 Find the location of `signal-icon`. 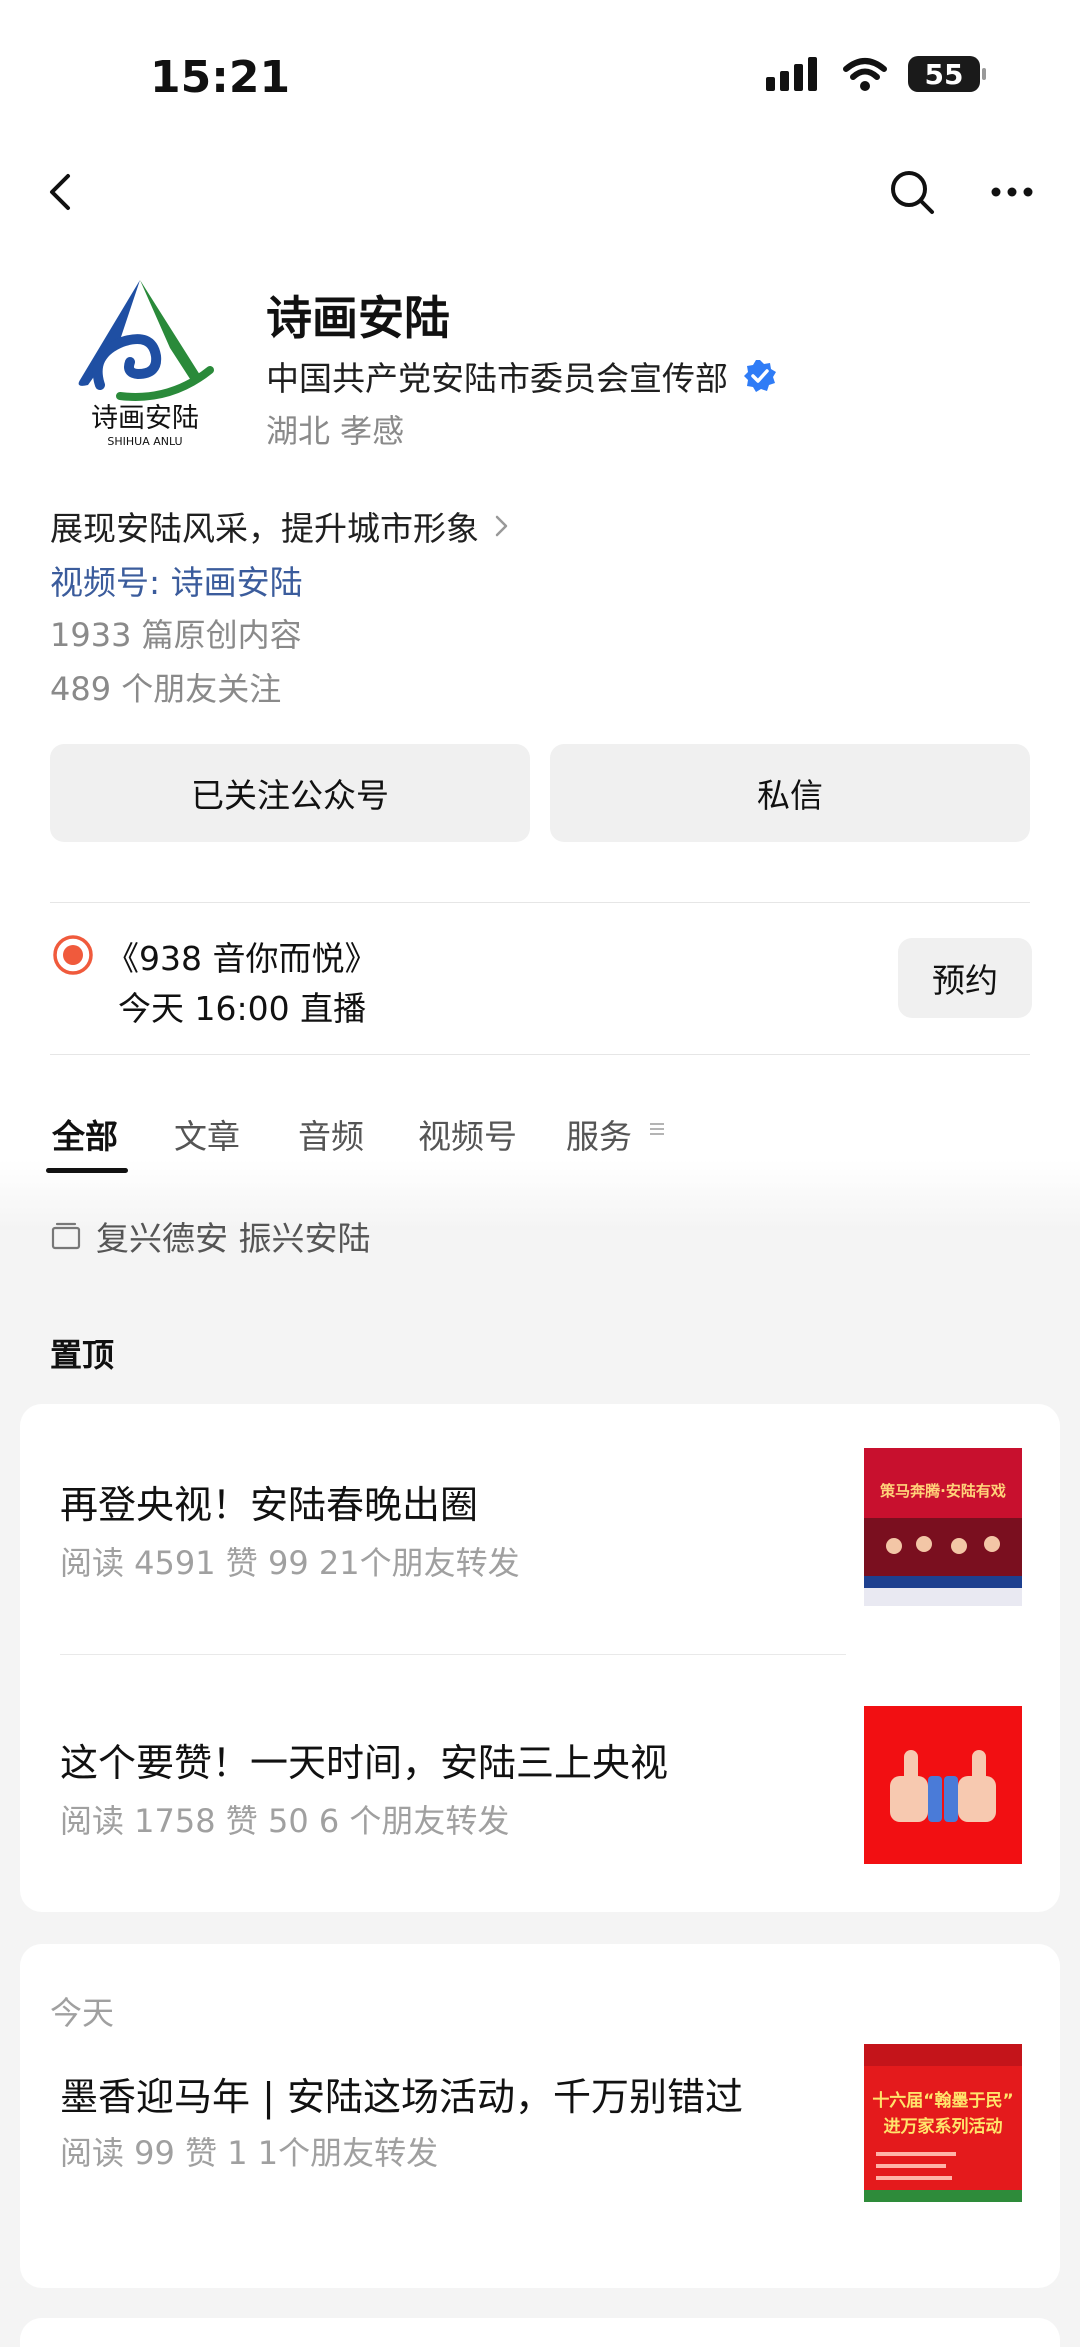

signal-icon is located at coordinates (791, 74).